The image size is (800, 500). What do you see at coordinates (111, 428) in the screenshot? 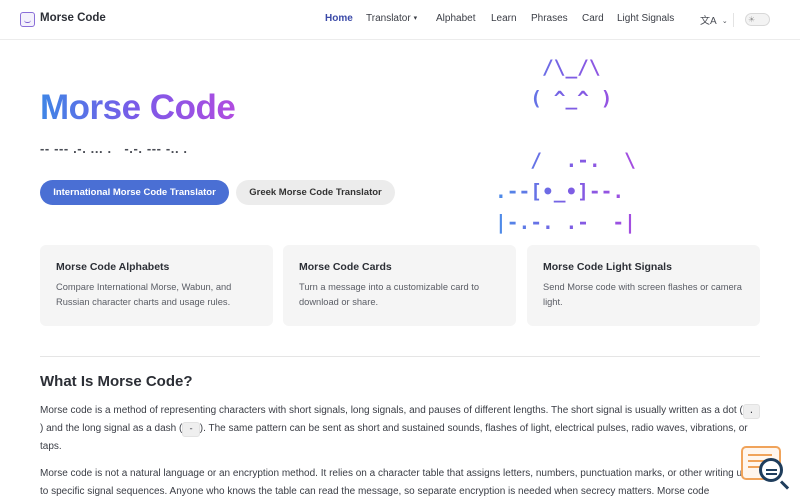
I see `paragraph-text: ) and the long signal as a dash (` at bounding box center [111, 428].